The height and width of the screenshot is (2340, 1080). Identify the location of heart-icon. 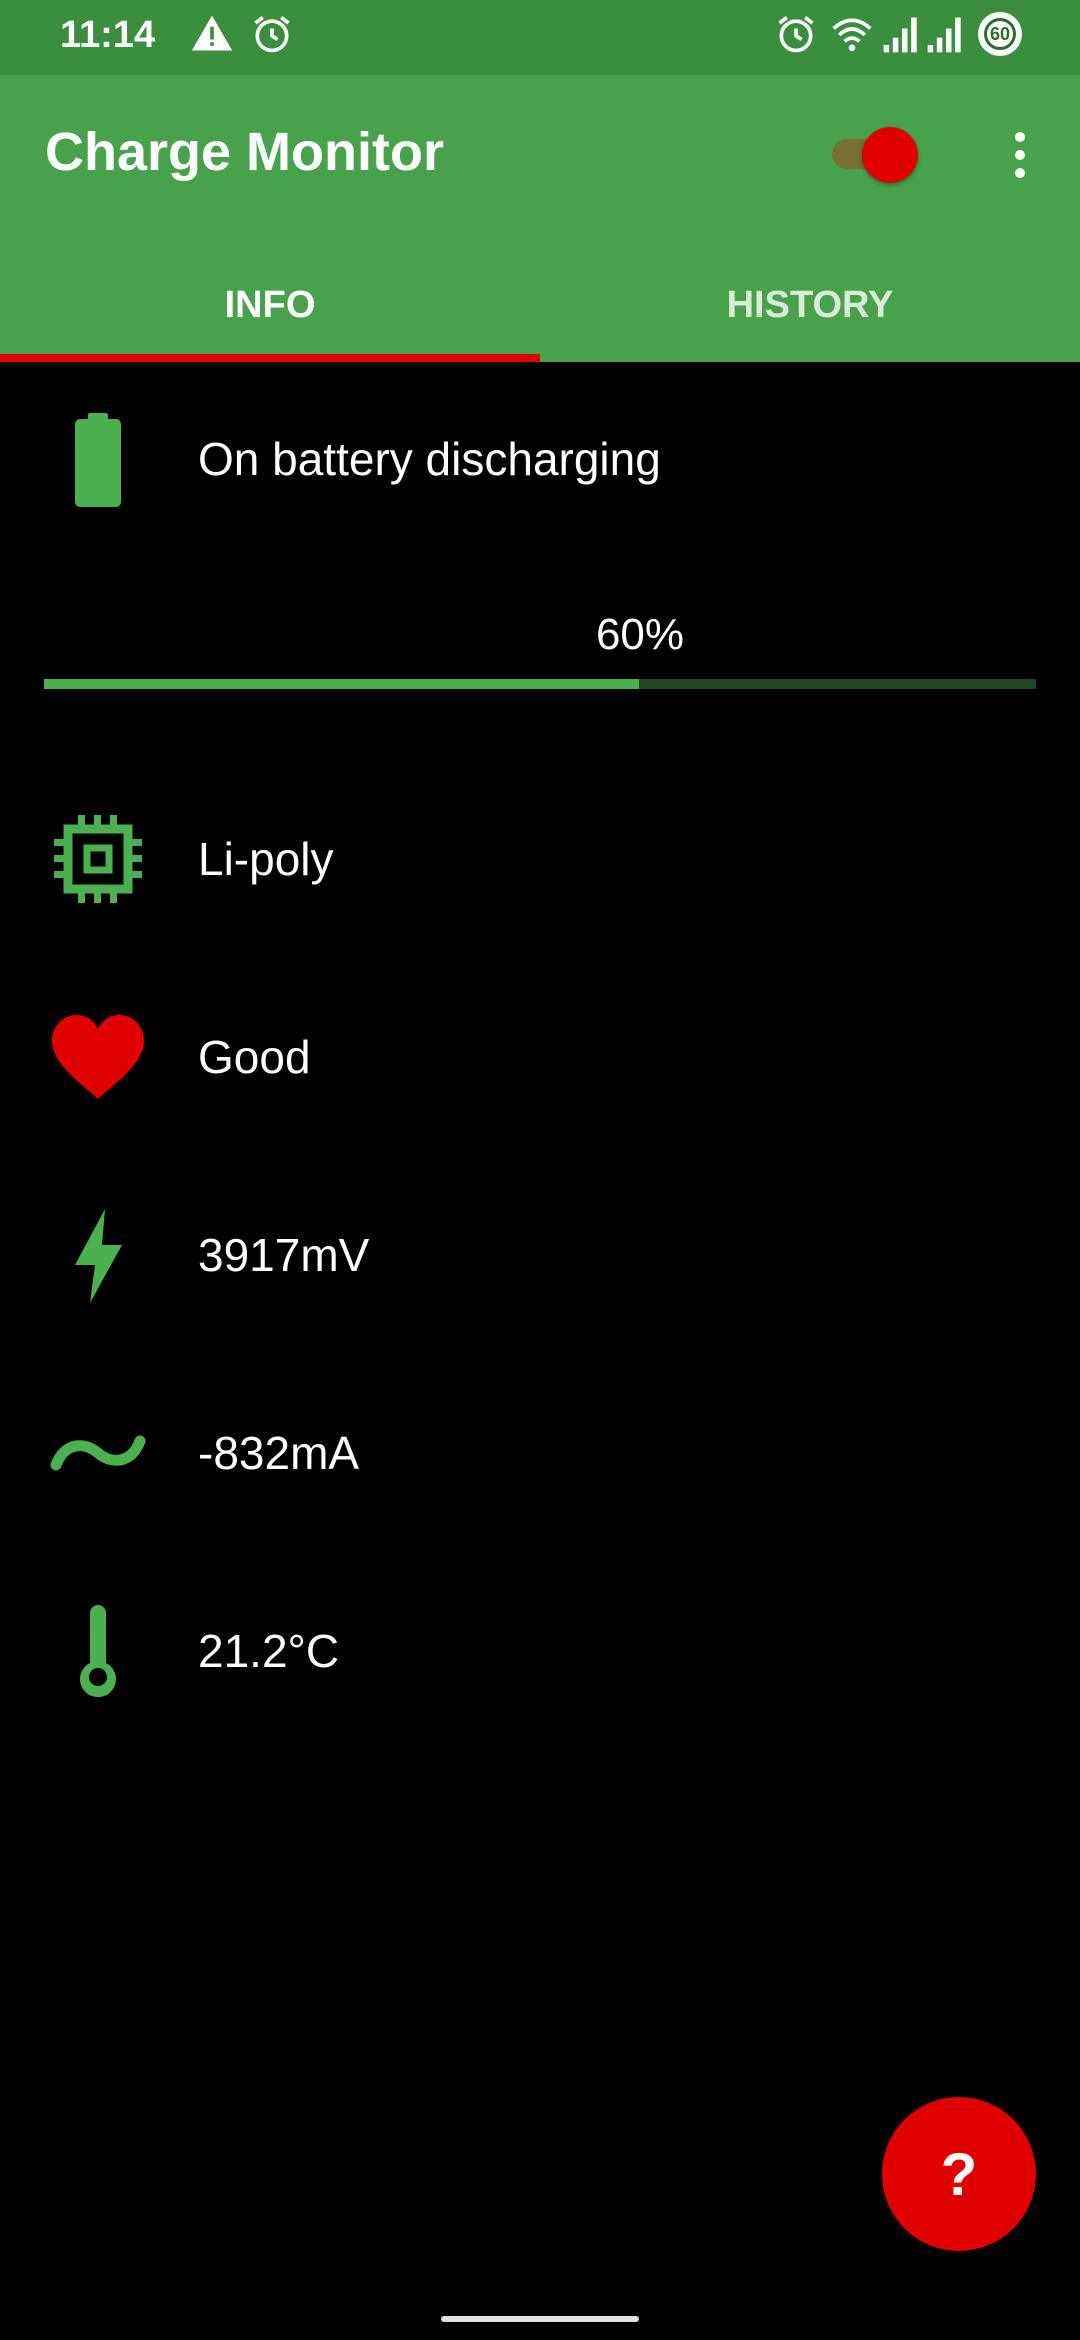
(98, 1057).